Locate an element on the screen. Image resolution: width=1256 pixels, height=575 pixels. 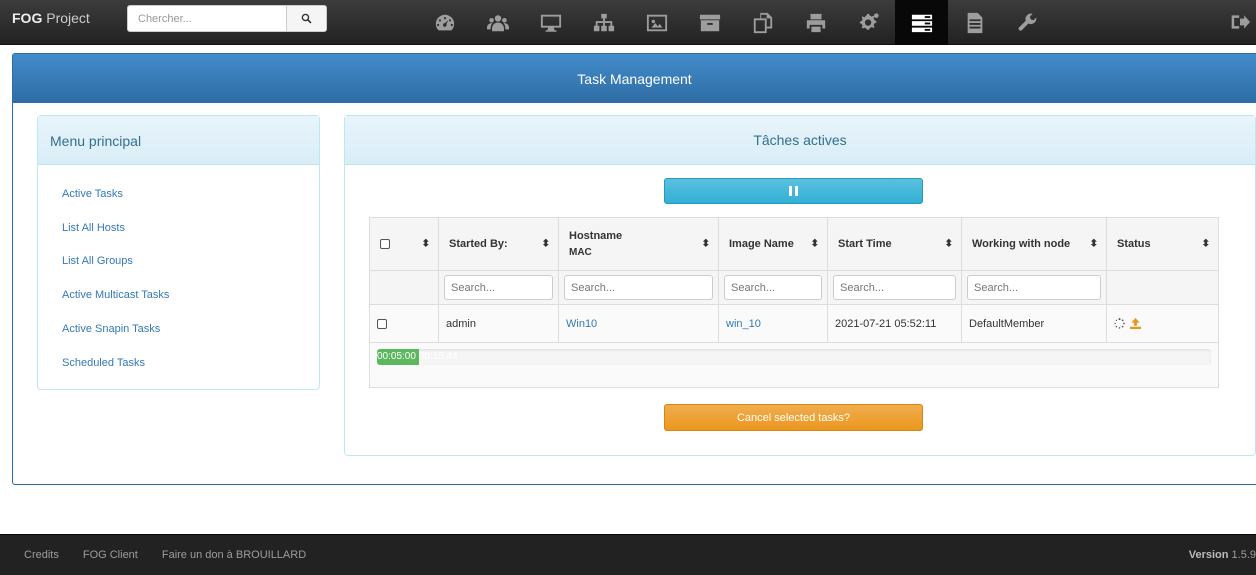
filter-hostname-input is located at coordinates (638, 287).